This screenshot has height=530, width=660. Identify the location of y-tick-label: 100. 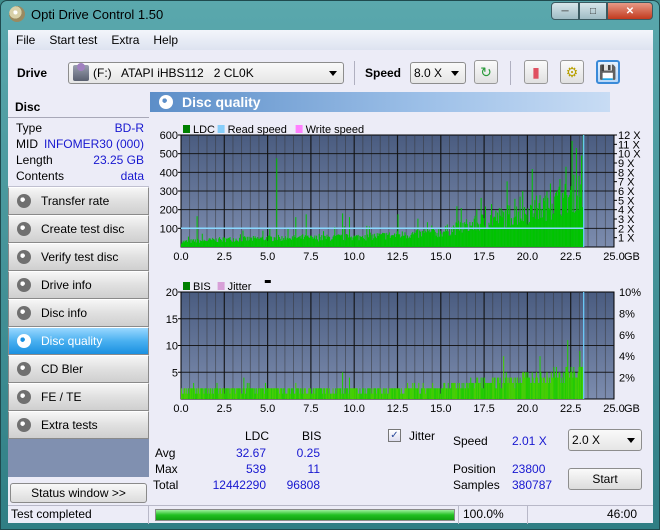
(169, 229).